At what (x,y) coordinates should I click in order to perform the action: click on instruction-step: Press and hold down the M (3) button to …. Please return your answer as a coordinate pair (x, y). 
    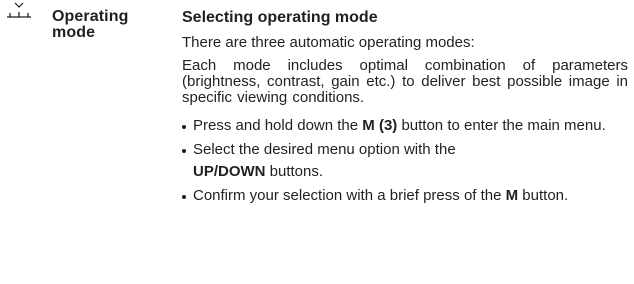
    Looking at the image, I should click on (408, 126).